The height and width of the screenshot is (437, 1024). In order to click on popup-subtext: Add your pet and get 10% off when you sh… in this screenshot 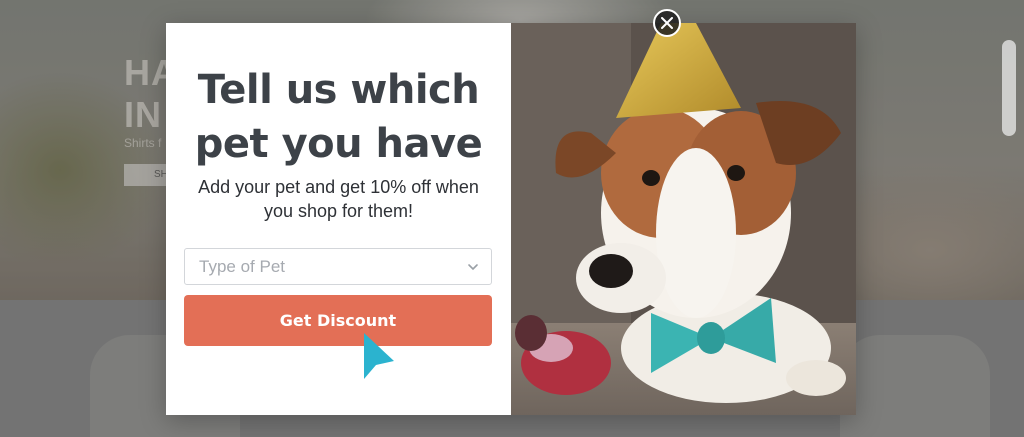, I will do `click(338, 199)`.